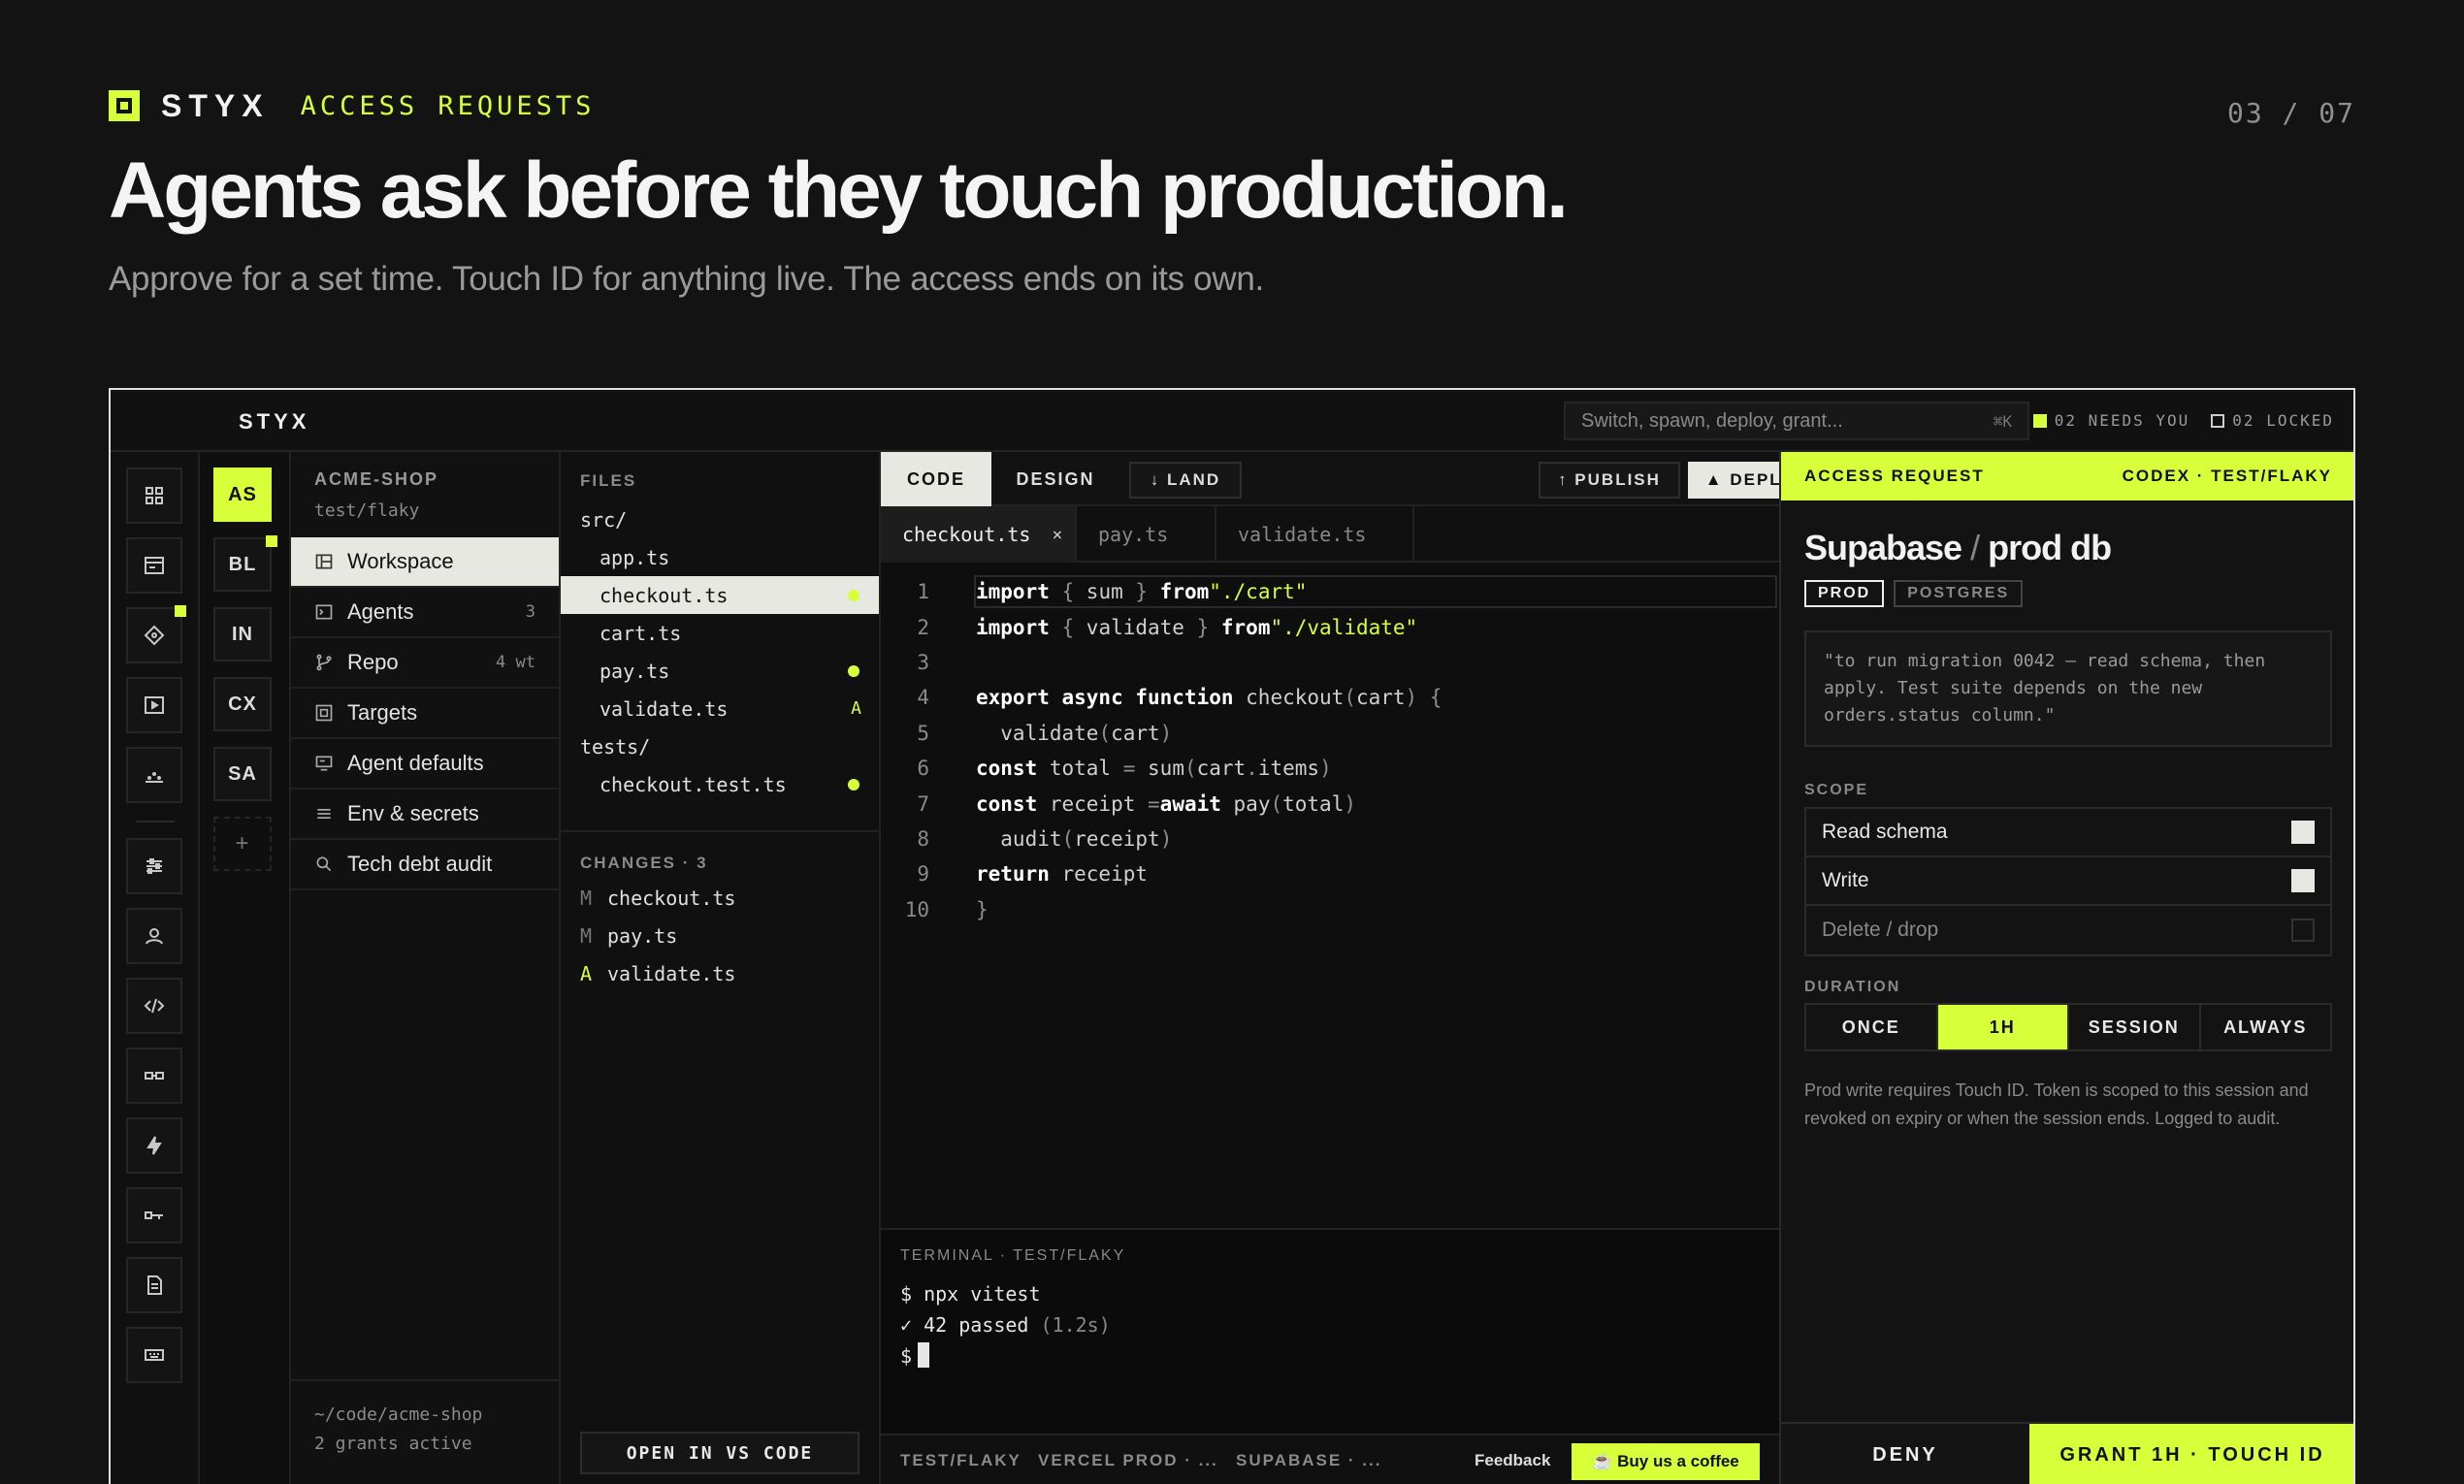 Image resolution: width=2464 pixels, height=1484 pixels. I want to click on terminal-icon, so click(324, 612).